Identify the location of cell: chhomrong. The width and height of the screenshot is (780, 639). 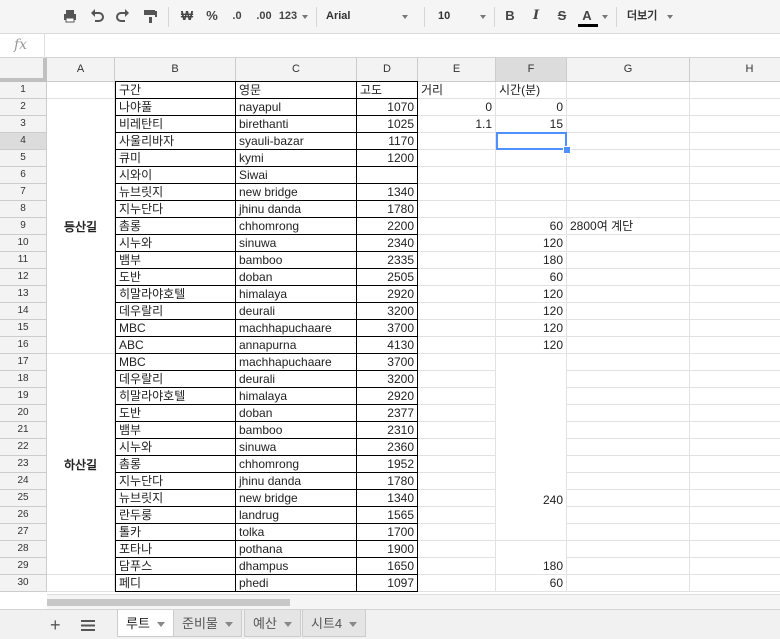
(296, 464).